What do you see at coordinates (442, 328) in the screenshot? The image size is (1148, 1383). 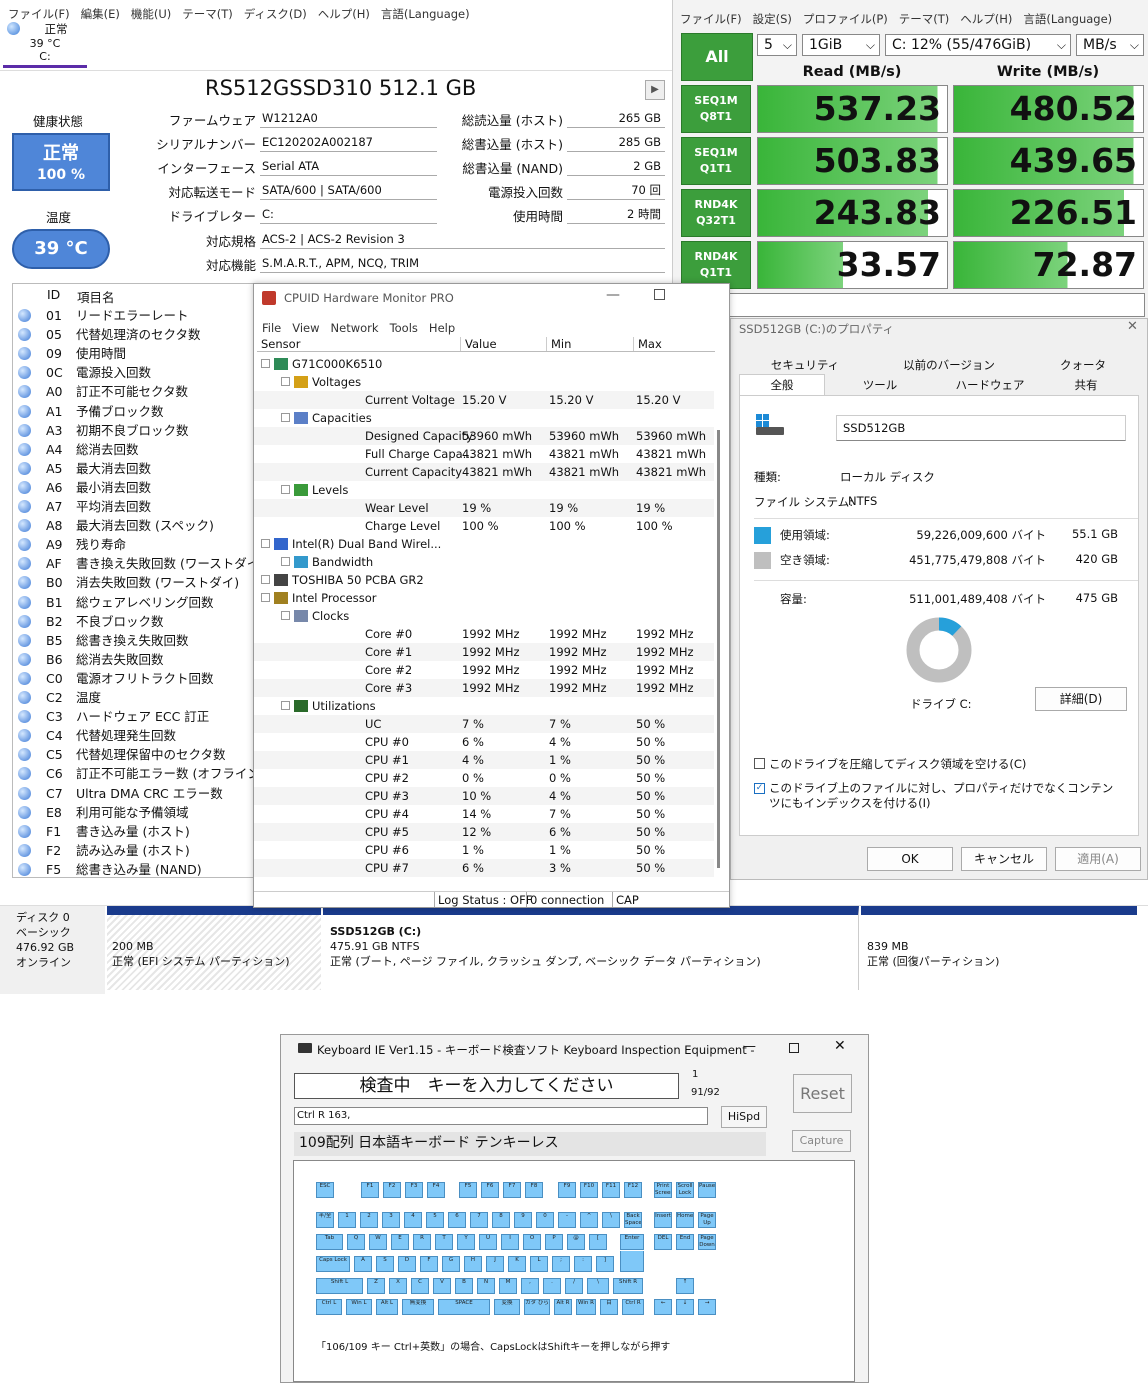 I see `hwm-menu-help: Help` at bounding box center [442, 328].